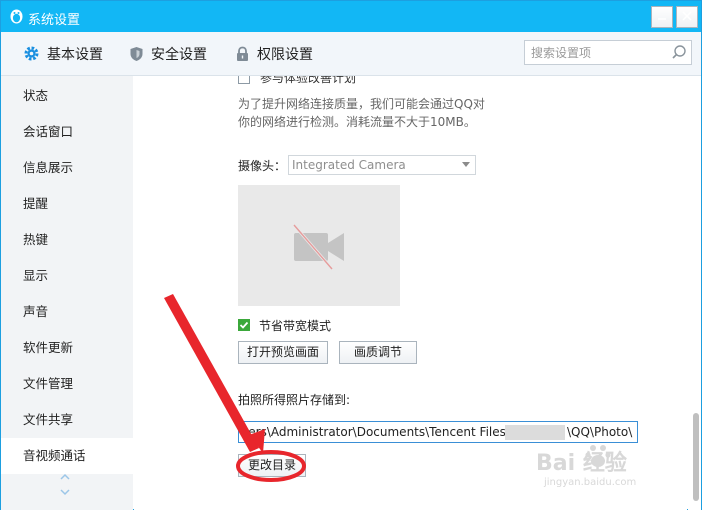 This screenshot has width=702, height=511. I want to click on tab-permission-settings: 权限设置, so click(274, 53).